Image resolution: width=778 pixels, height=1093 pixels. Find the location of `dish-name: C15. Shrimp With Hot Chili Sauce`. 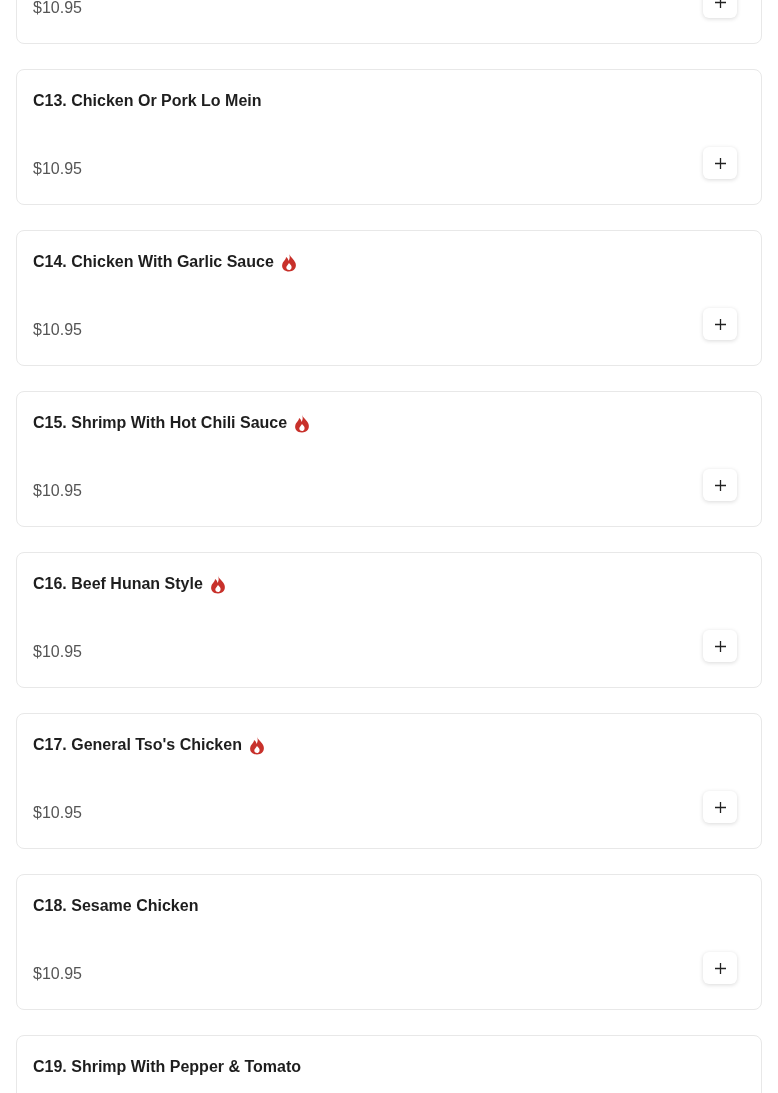

dish-name: C15. Shrimp With Hot Chili Sauce is located at coordinates (160, 423).